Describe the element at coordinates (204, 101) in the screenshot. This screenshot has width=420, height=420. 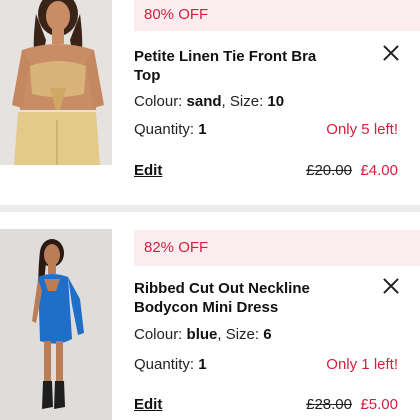
I see `colour-value: sand` at that location.